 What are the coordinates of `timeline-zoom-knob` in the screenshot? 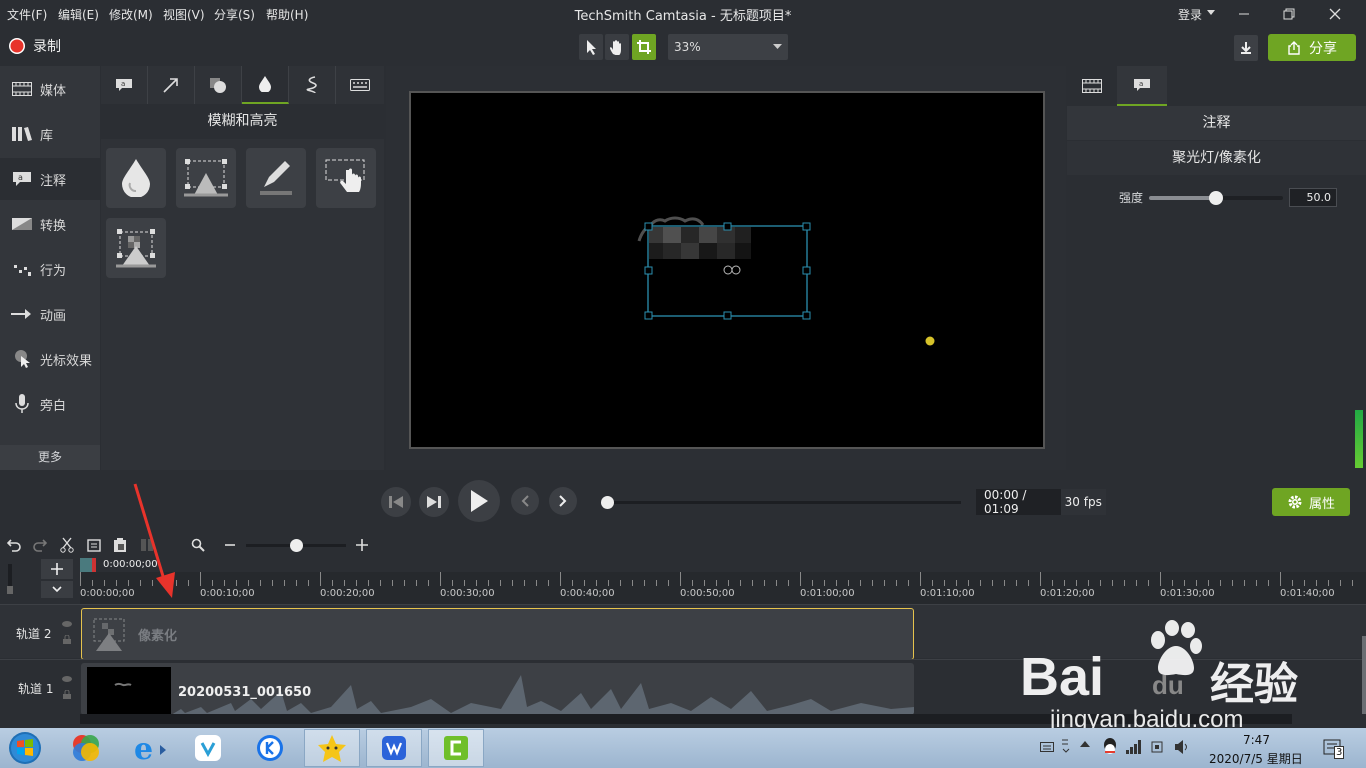 It's located at (296, 545).